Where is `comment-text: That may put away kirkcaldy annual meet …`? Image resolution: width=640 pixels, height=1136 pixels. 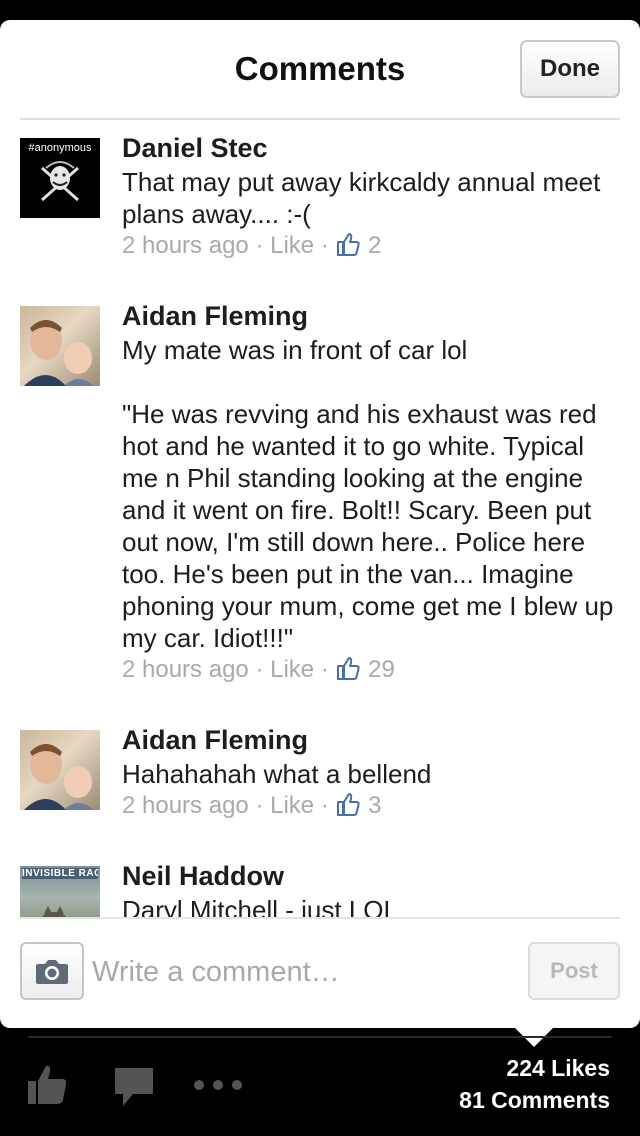
comment-text: That may put away kirkcaldy annual meet … is located at coordinates (361, 198).